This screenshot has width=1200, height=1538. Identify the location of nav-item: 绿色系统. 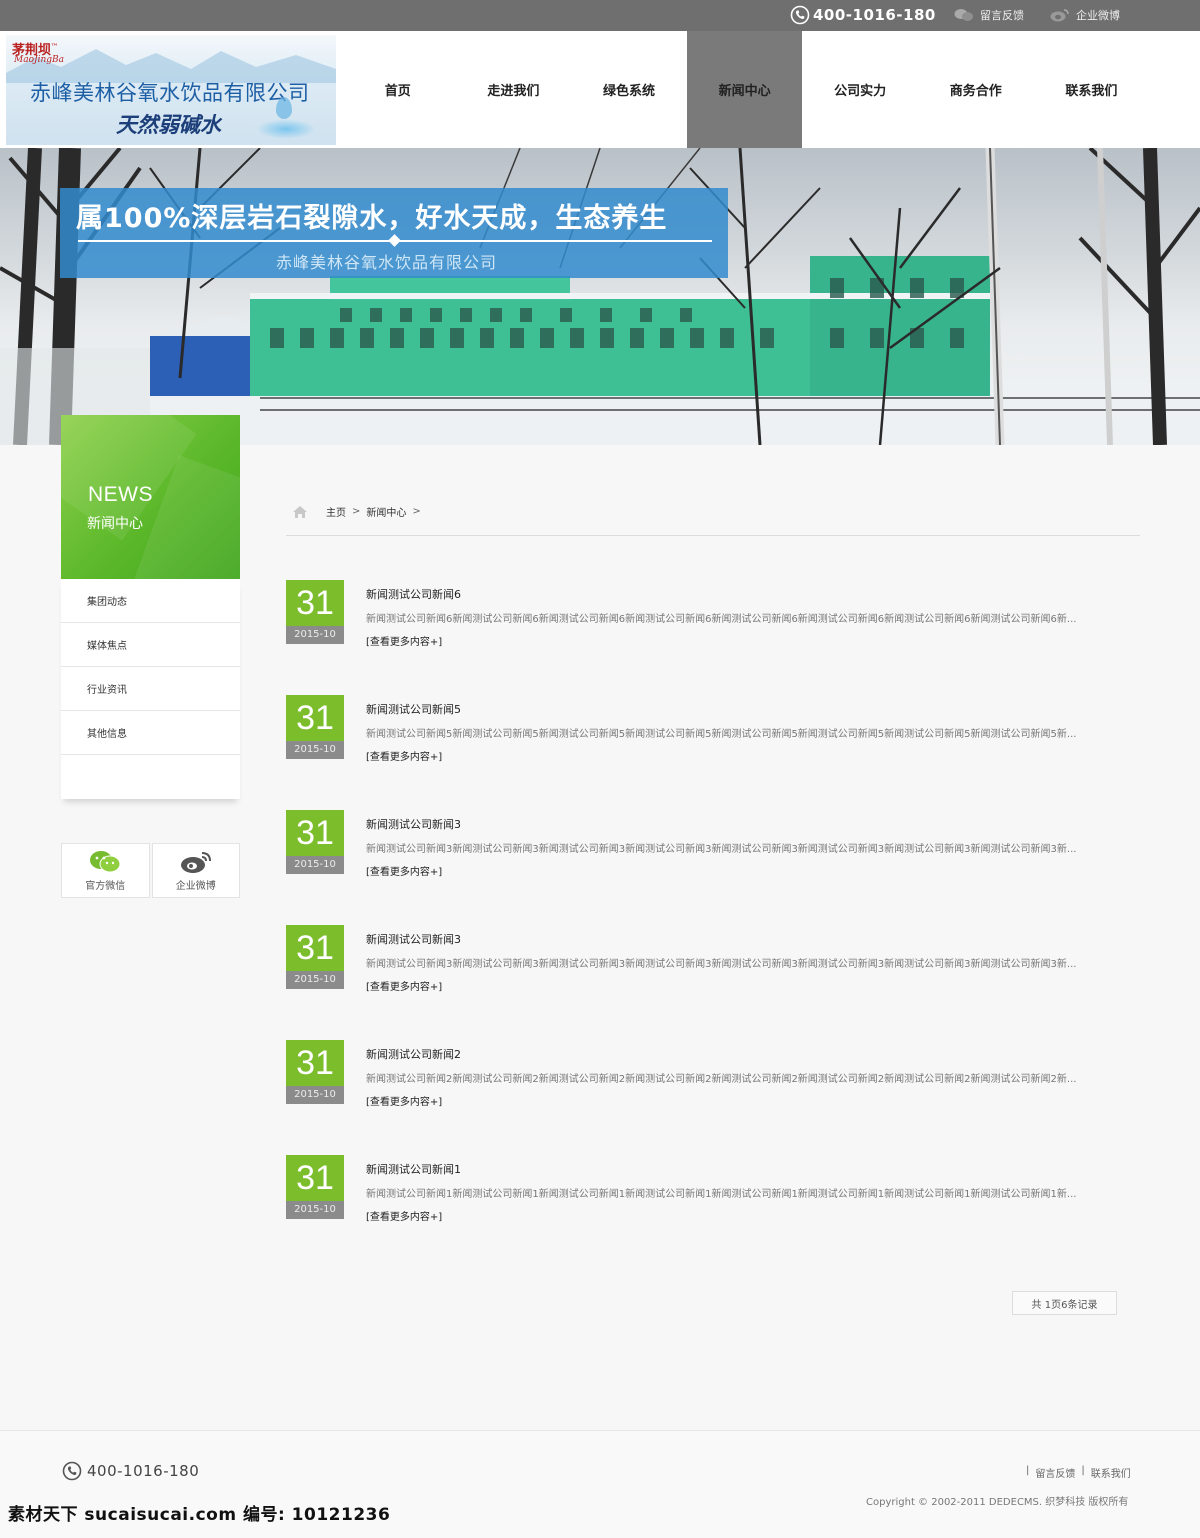
(629, 89).